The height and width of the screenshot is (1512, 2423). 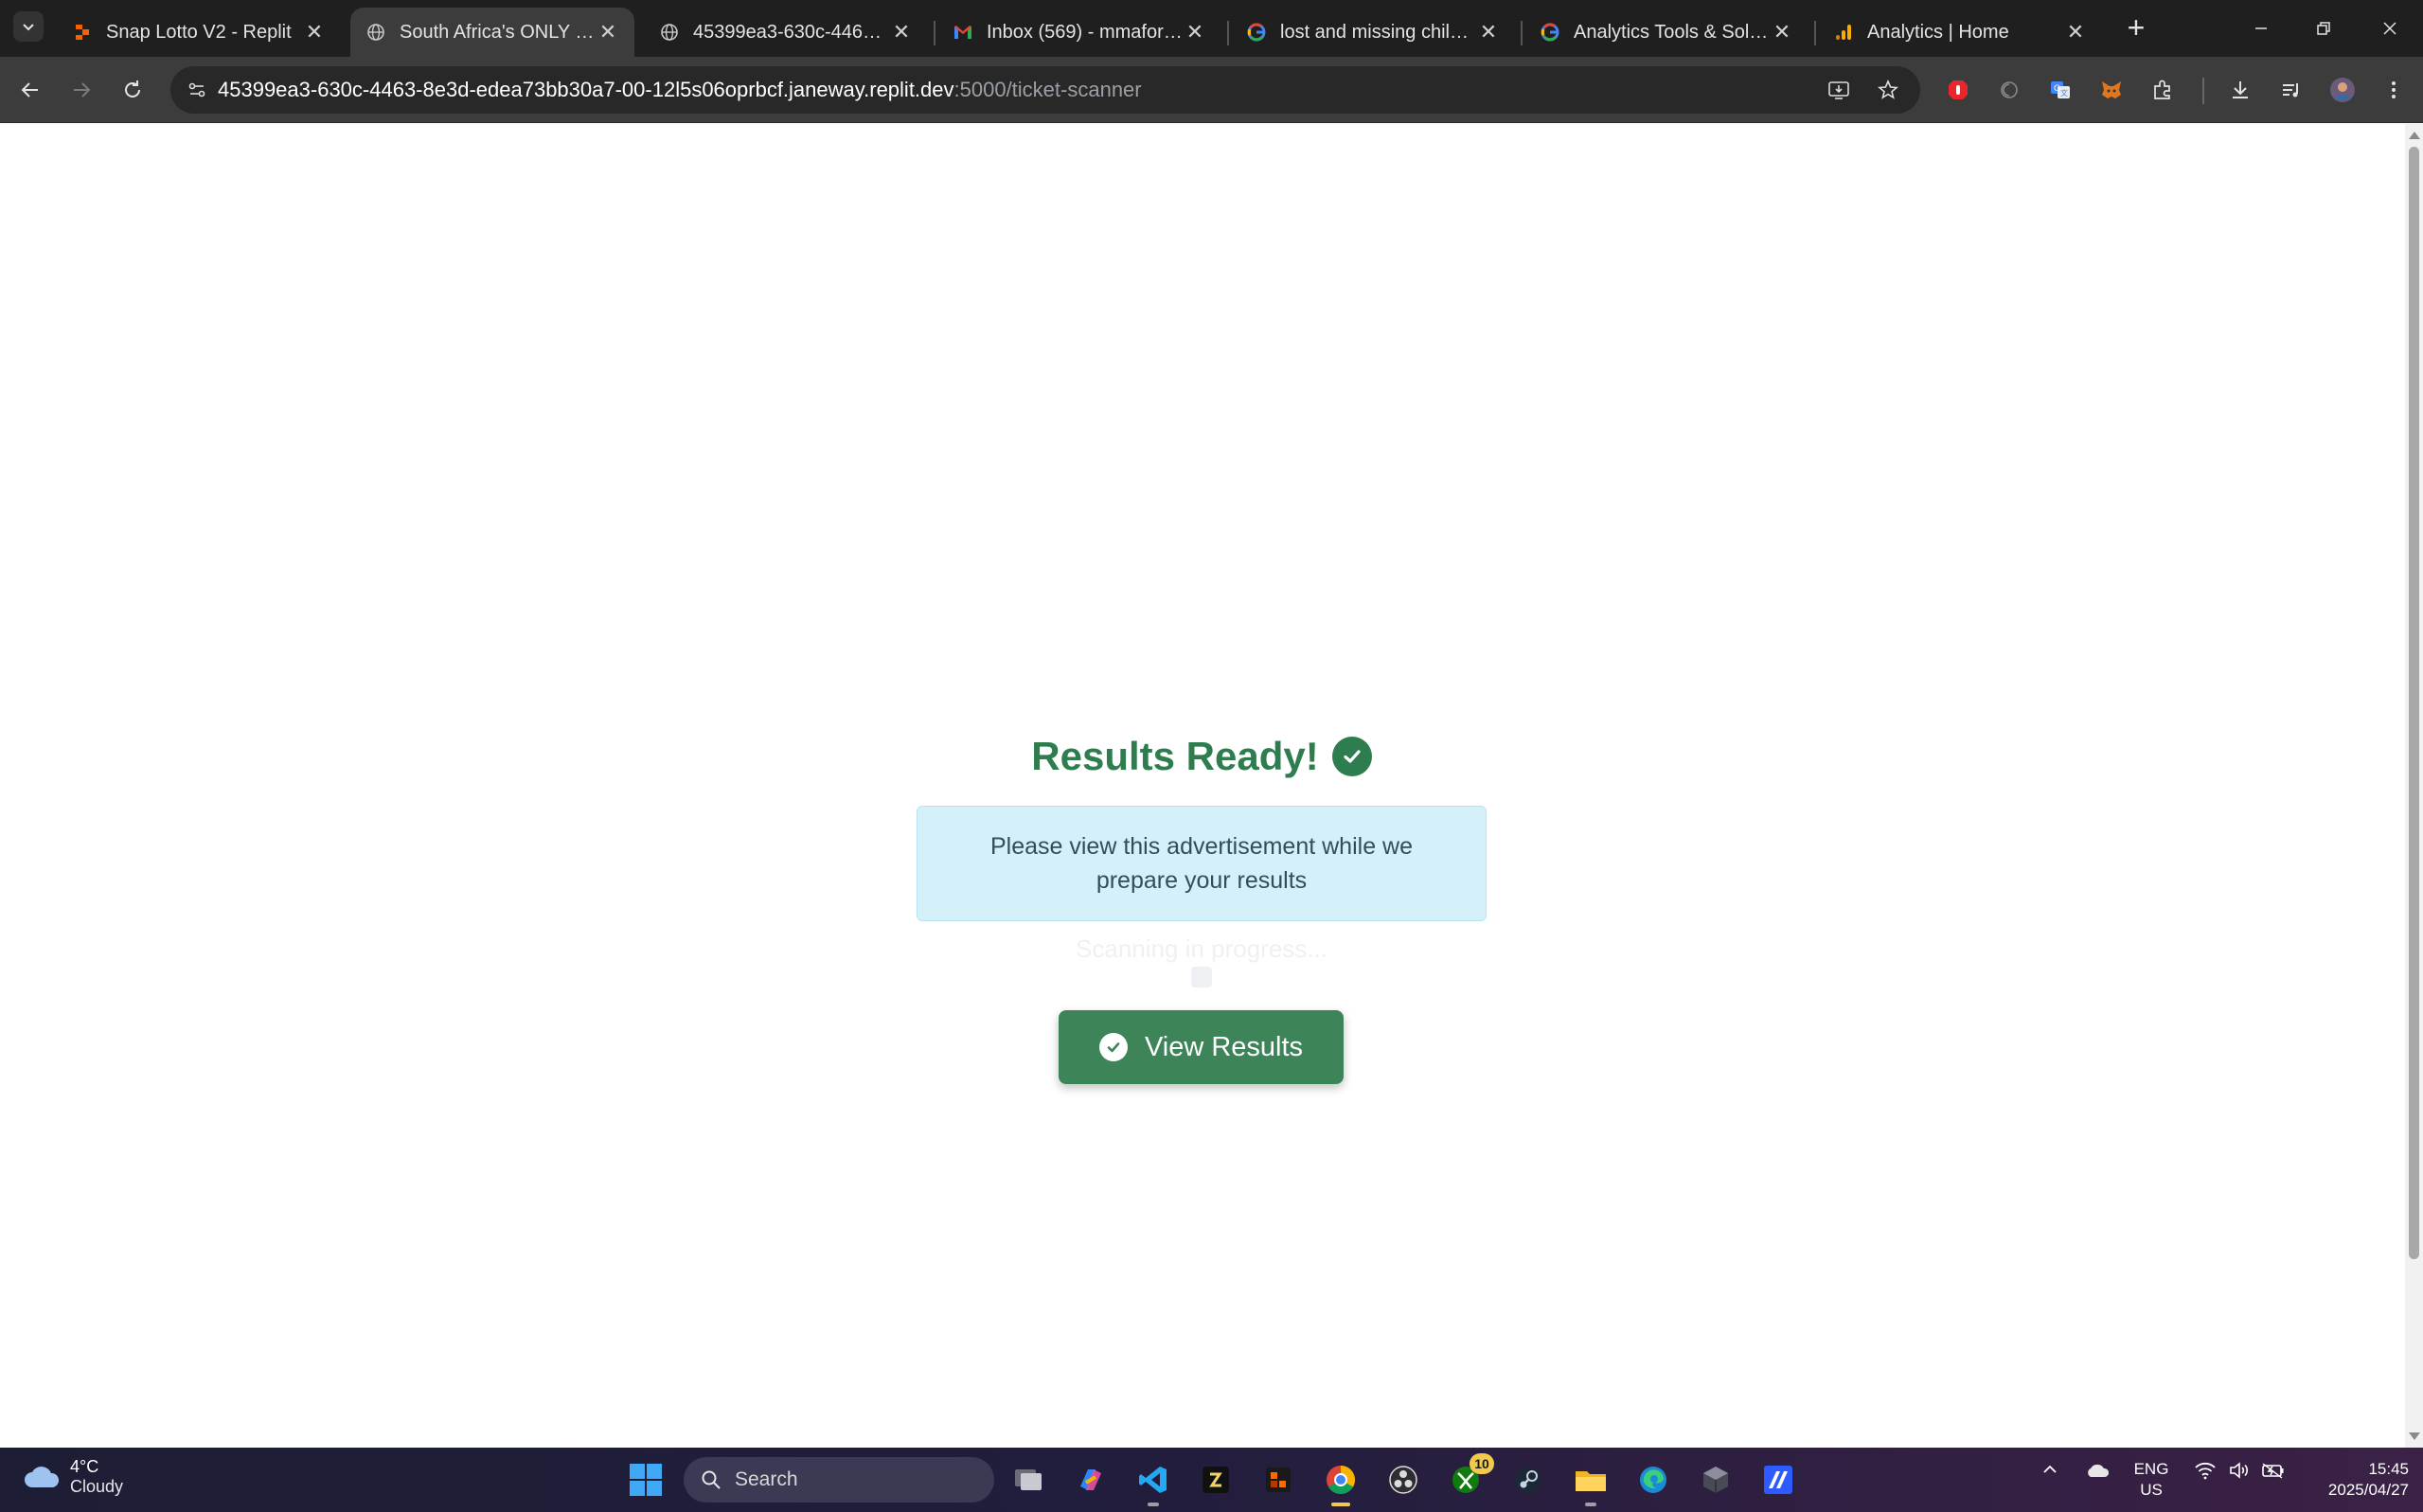 What do you see at coordinates (1085, 32) in the screenshot?
I see `tab-title: Inbox (569) - mmafora@c` at bounding box center [1085, 32].